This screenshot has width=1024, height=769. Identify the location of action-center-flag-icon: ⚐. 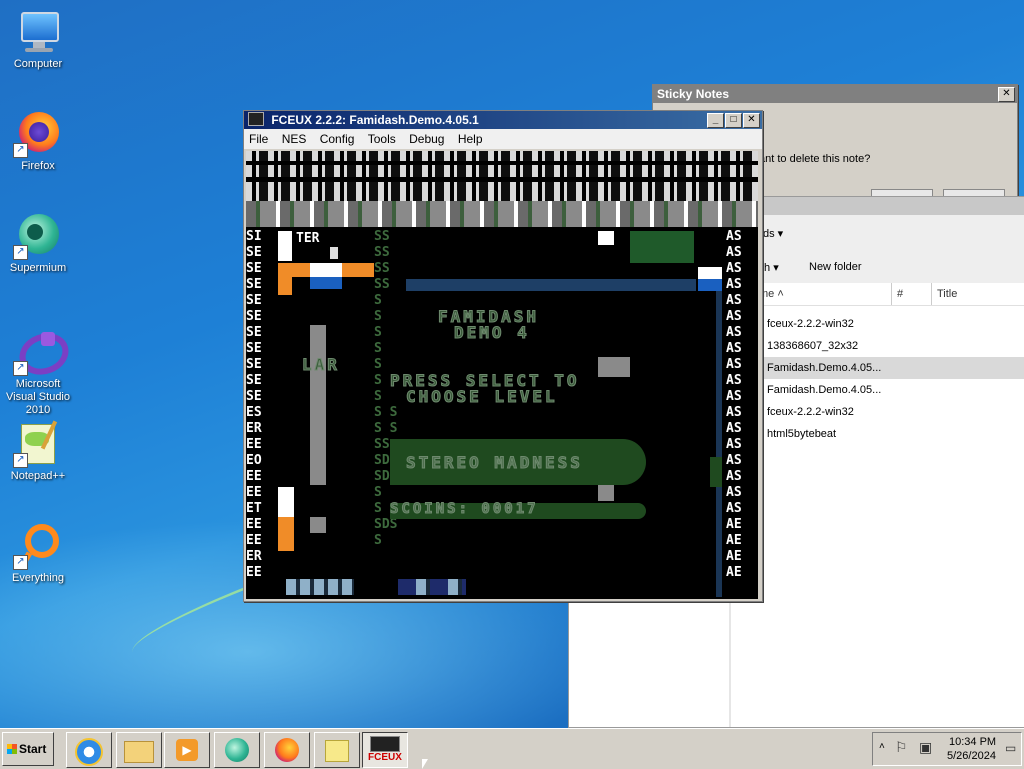
(901, 747).